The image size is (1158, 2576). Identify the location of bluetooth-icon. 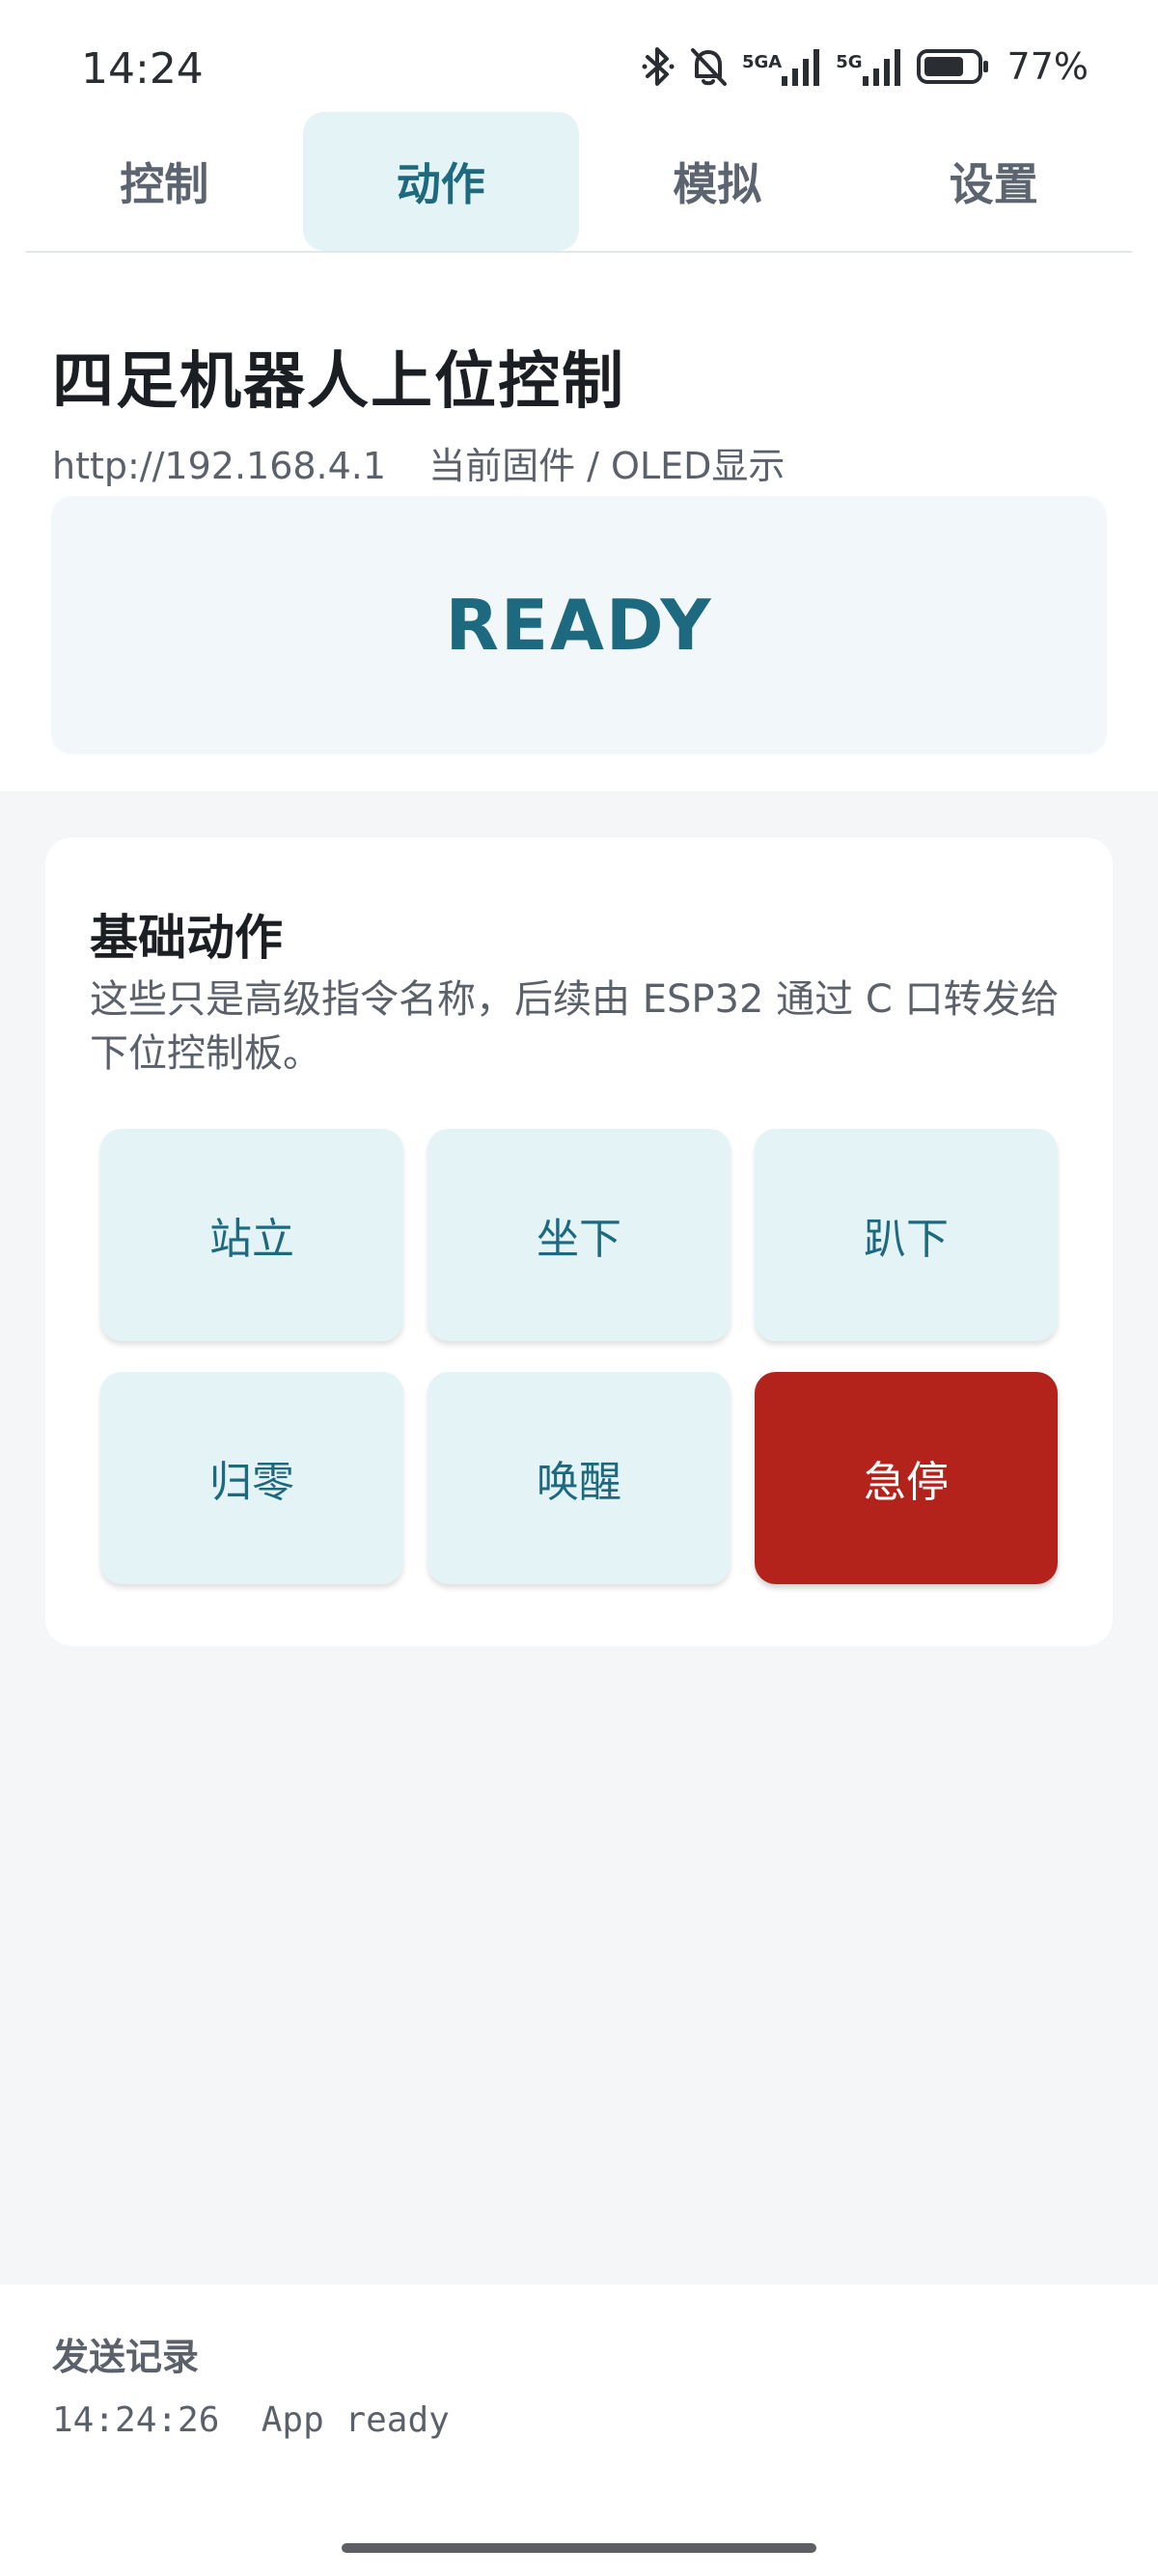
(658, 66).